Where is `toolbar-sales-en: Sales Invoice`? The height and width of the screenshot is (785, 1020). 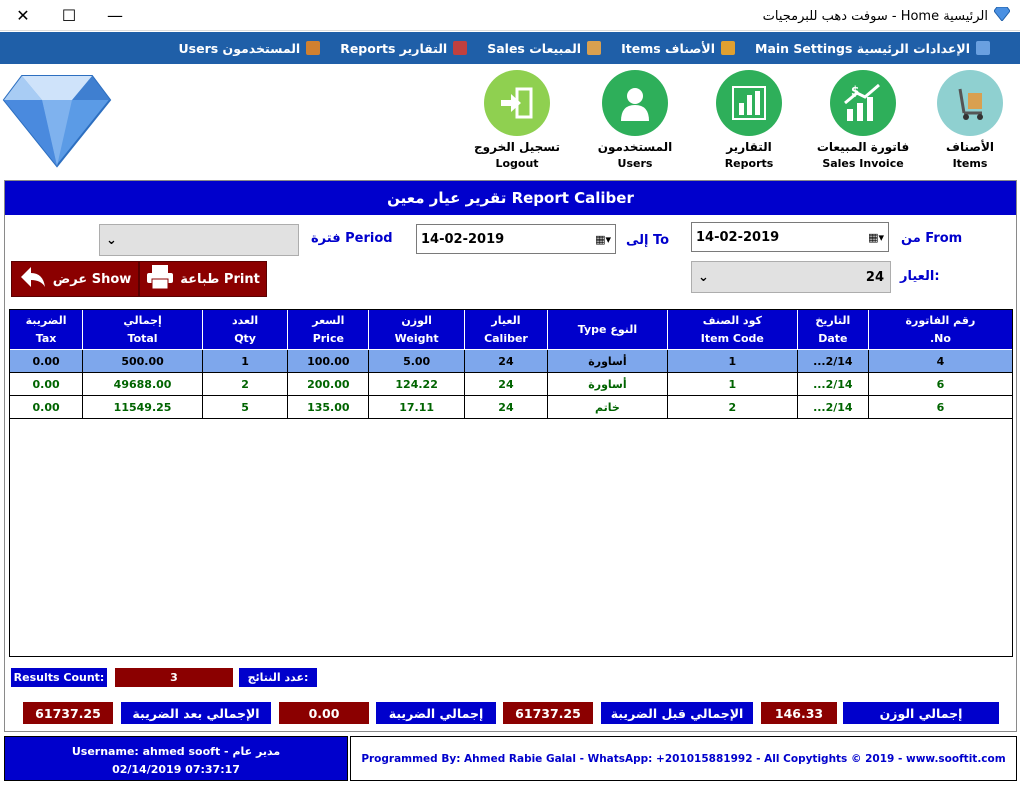 toolbar-sales-en: Sales Invoice is located at coordinates (863, 163).